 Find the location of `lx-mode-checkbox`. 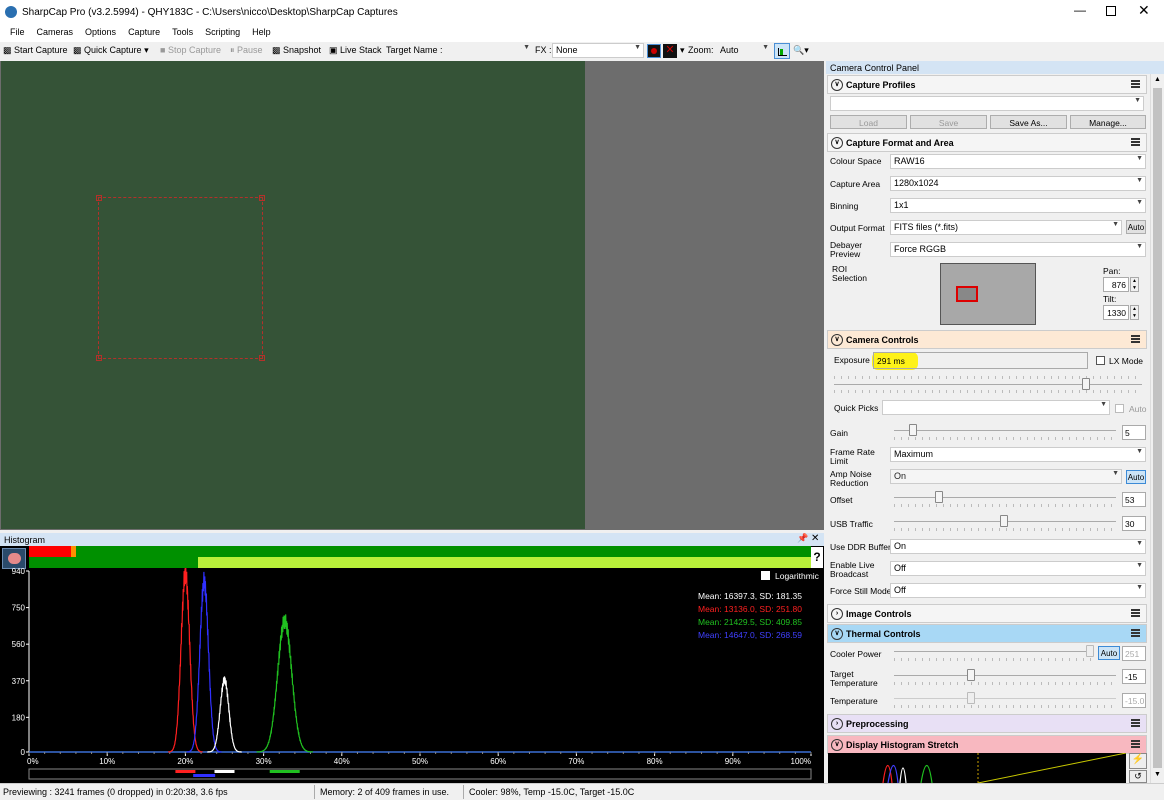

lx-mode-checkbox is located at coordinates (1100, 360).